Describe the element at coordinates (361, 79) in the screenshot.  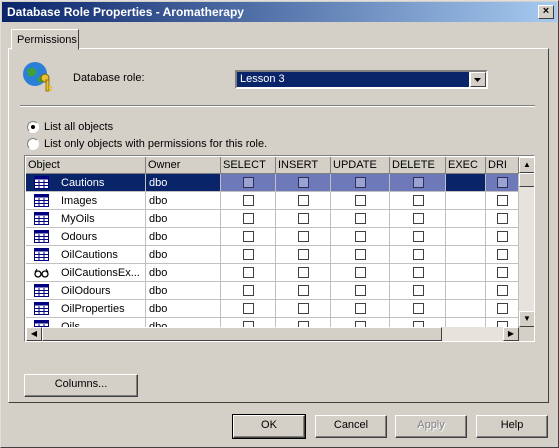
I see `database-role-select: Lesson 3` at that location.